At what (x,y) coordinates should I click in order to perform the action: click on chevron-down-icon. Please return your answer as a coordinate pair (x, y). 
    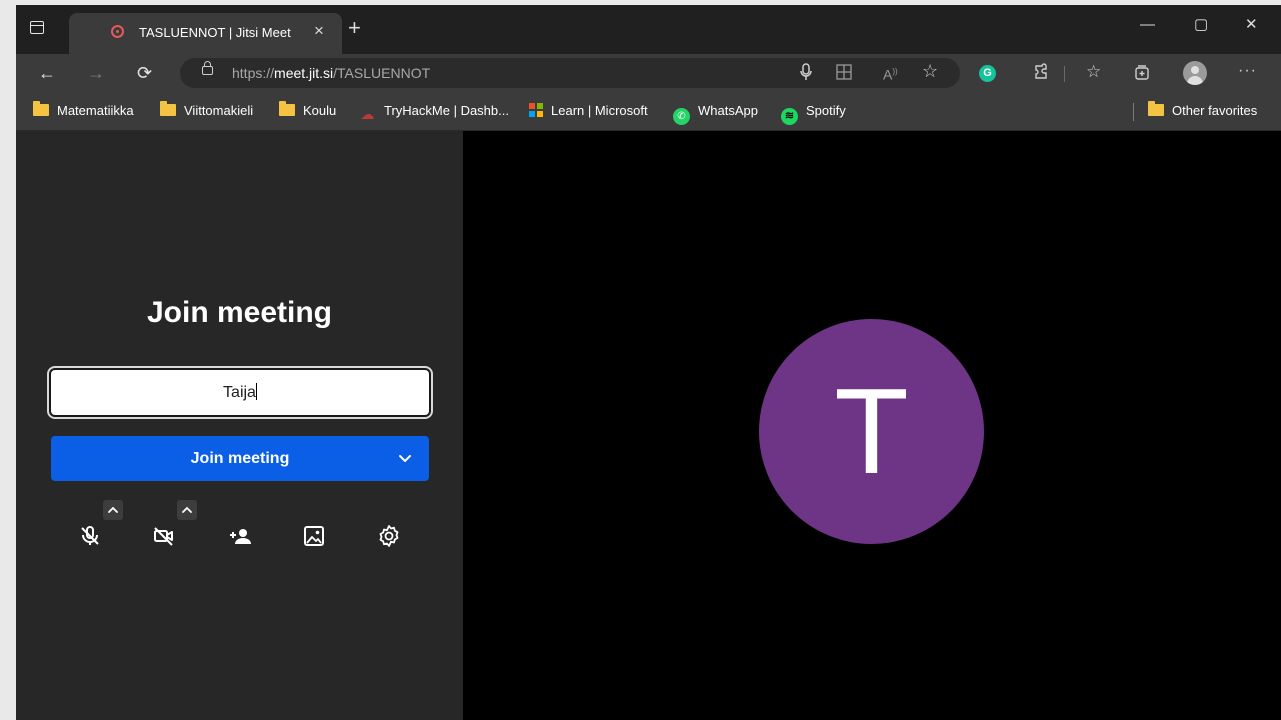
    Looking at the image, I should click on (405, 458).